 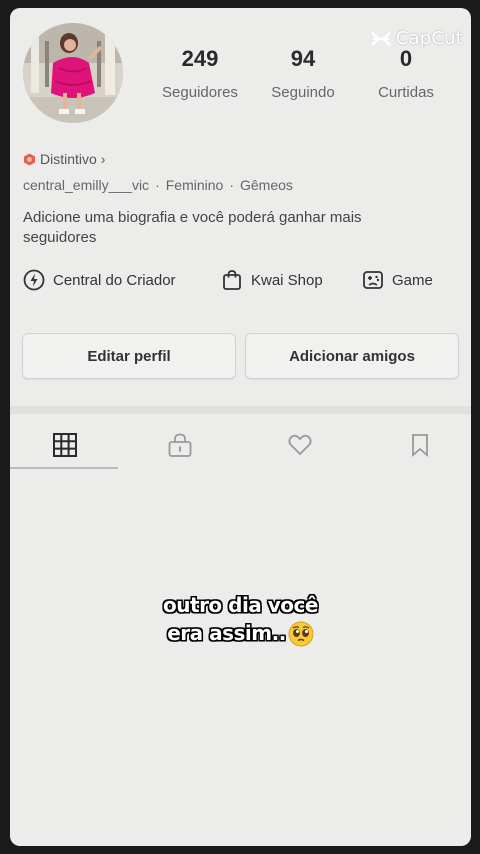 I want to click on following-count: 94, so click(x=303, y=58).